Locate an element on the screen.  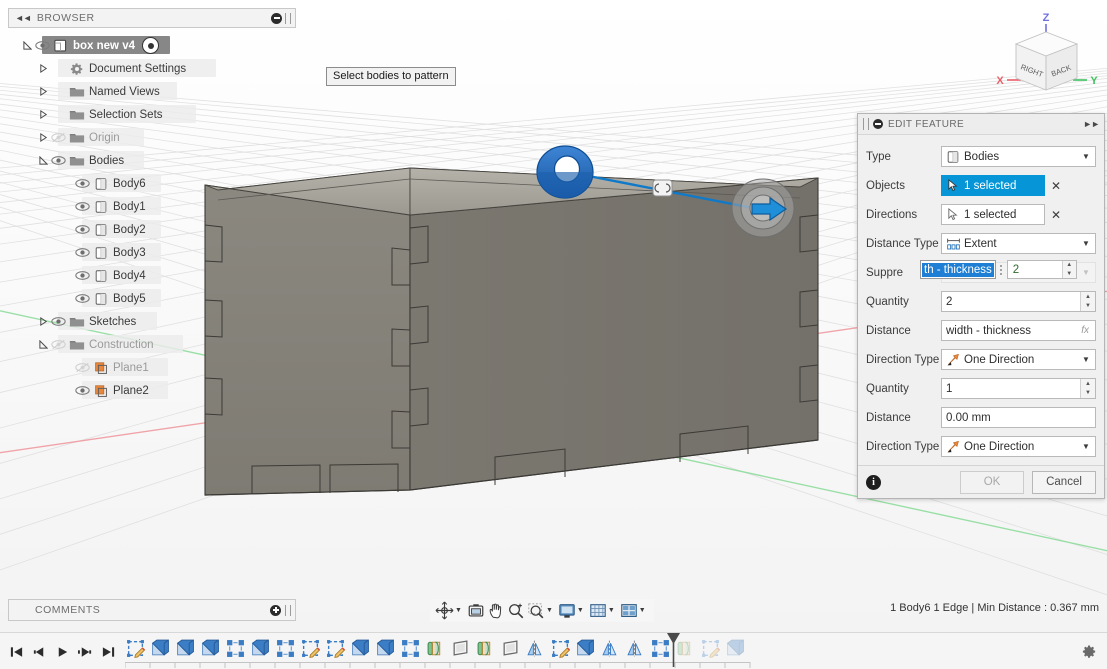
browser-item-box-new-v4: box new v4 is located at coordinates (152, 45).